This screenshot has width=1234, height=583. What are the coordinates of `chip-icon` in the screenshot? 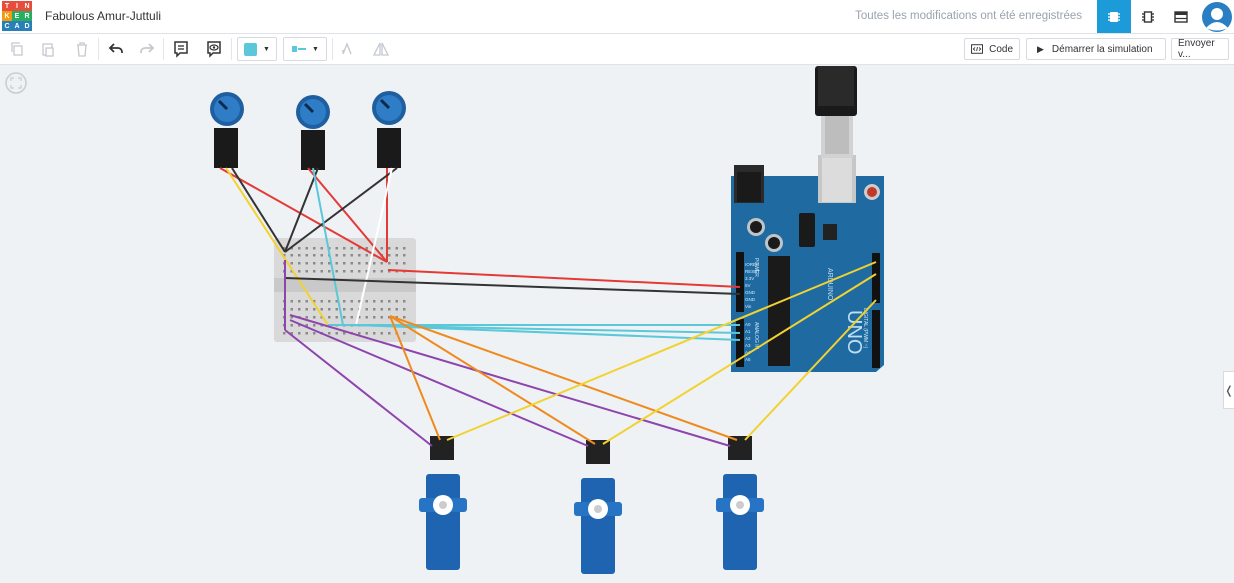 It's located at (1114, 16).